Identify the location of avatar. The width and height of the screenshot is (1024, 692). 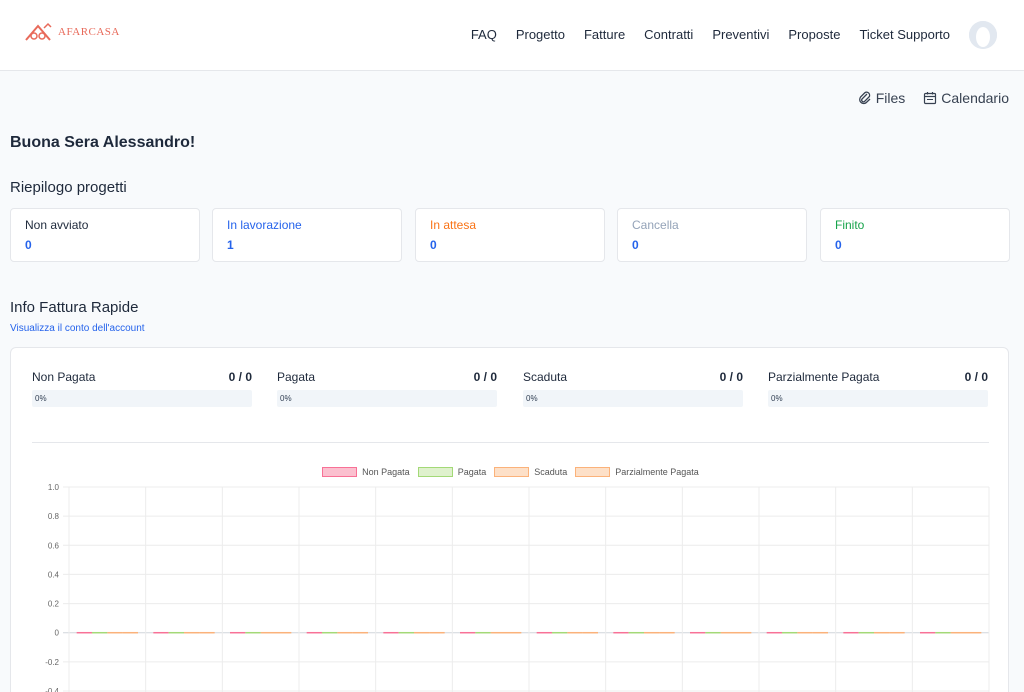
(983, 35).